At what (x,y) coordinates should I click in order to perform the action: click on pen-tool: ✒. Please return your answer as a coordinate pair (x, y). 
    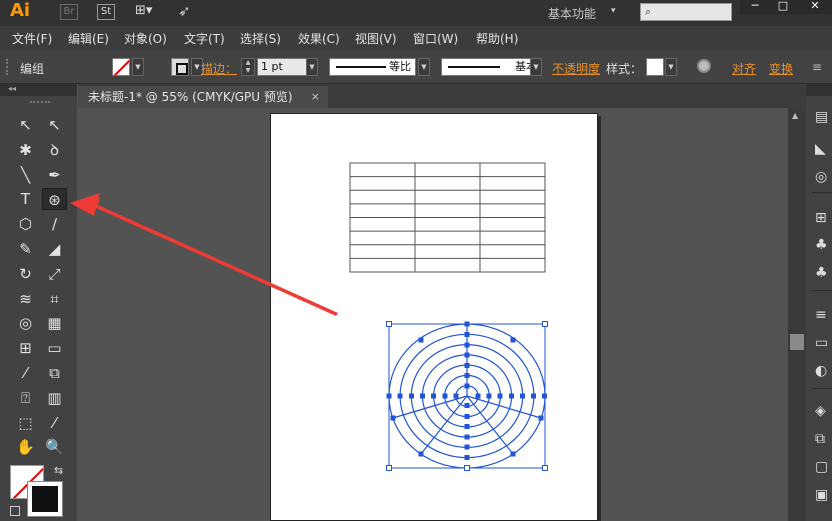
    Looking at the image, I should click on (54, 175).